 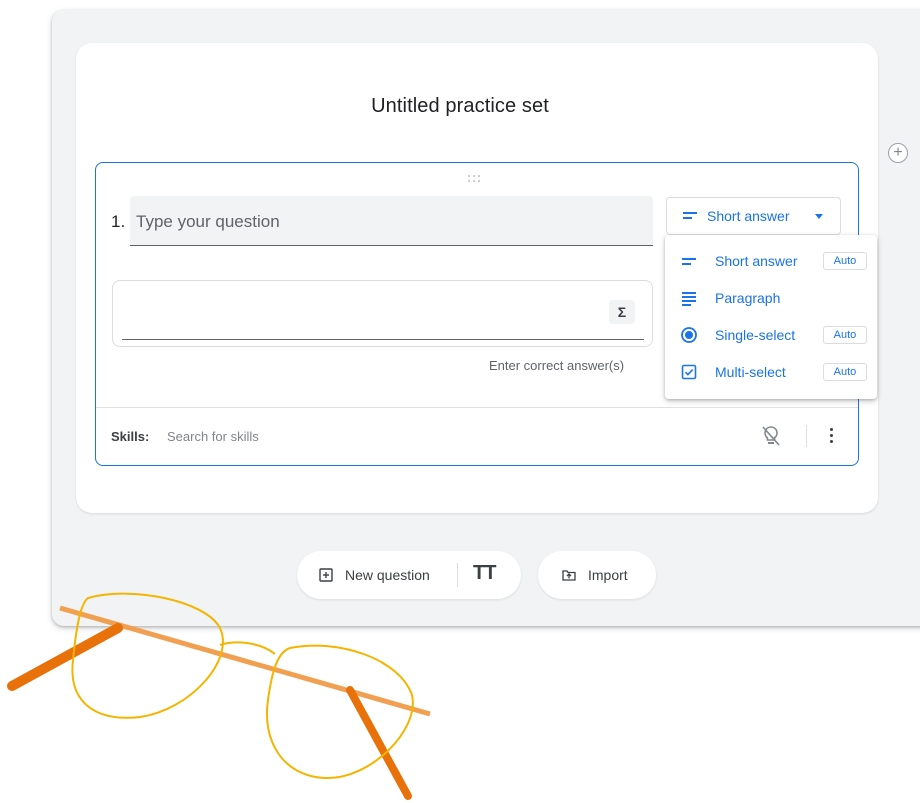 I want to click on import-button: Import, so click(x=608, y=575).